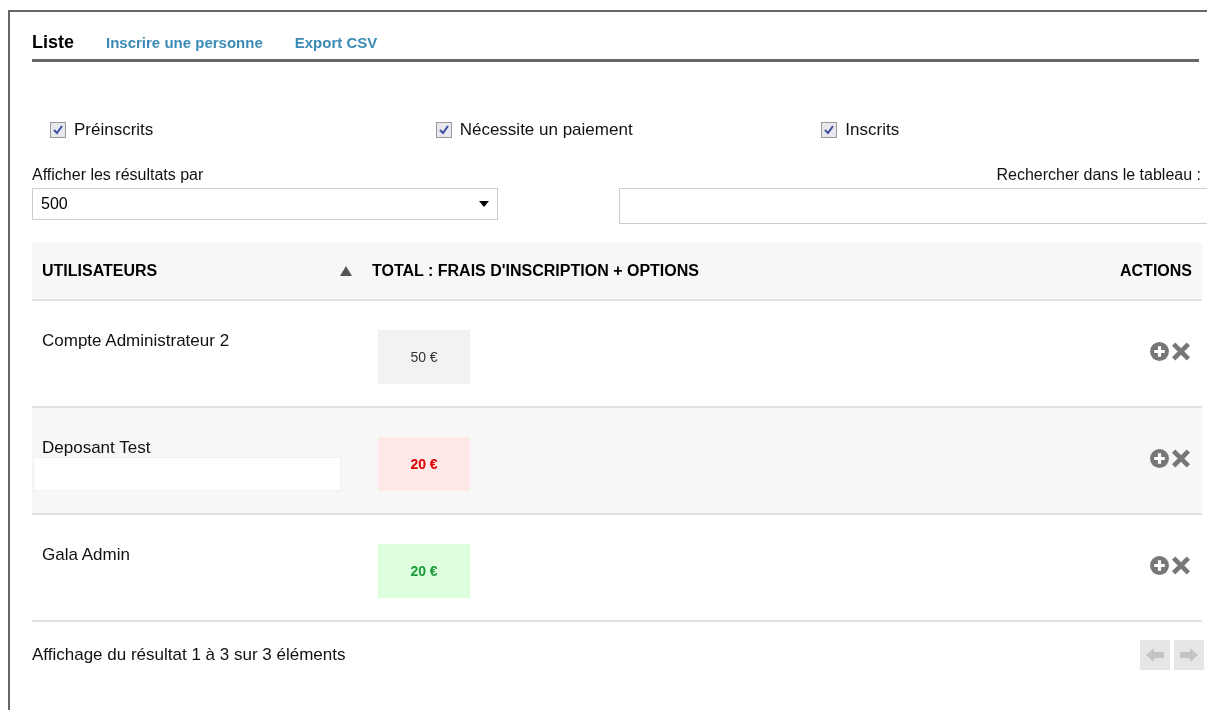  What do you see at coordinates (189, 655) in the screenshot?
I see `results-info: Affichage du résultat 1 à 3 sur 3 éléments` at bounding box center [189, 655].